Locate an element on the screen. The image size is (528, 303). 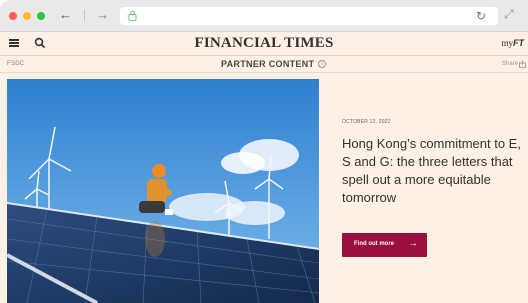
minimize-window-button is located at coordinates (27, 16).